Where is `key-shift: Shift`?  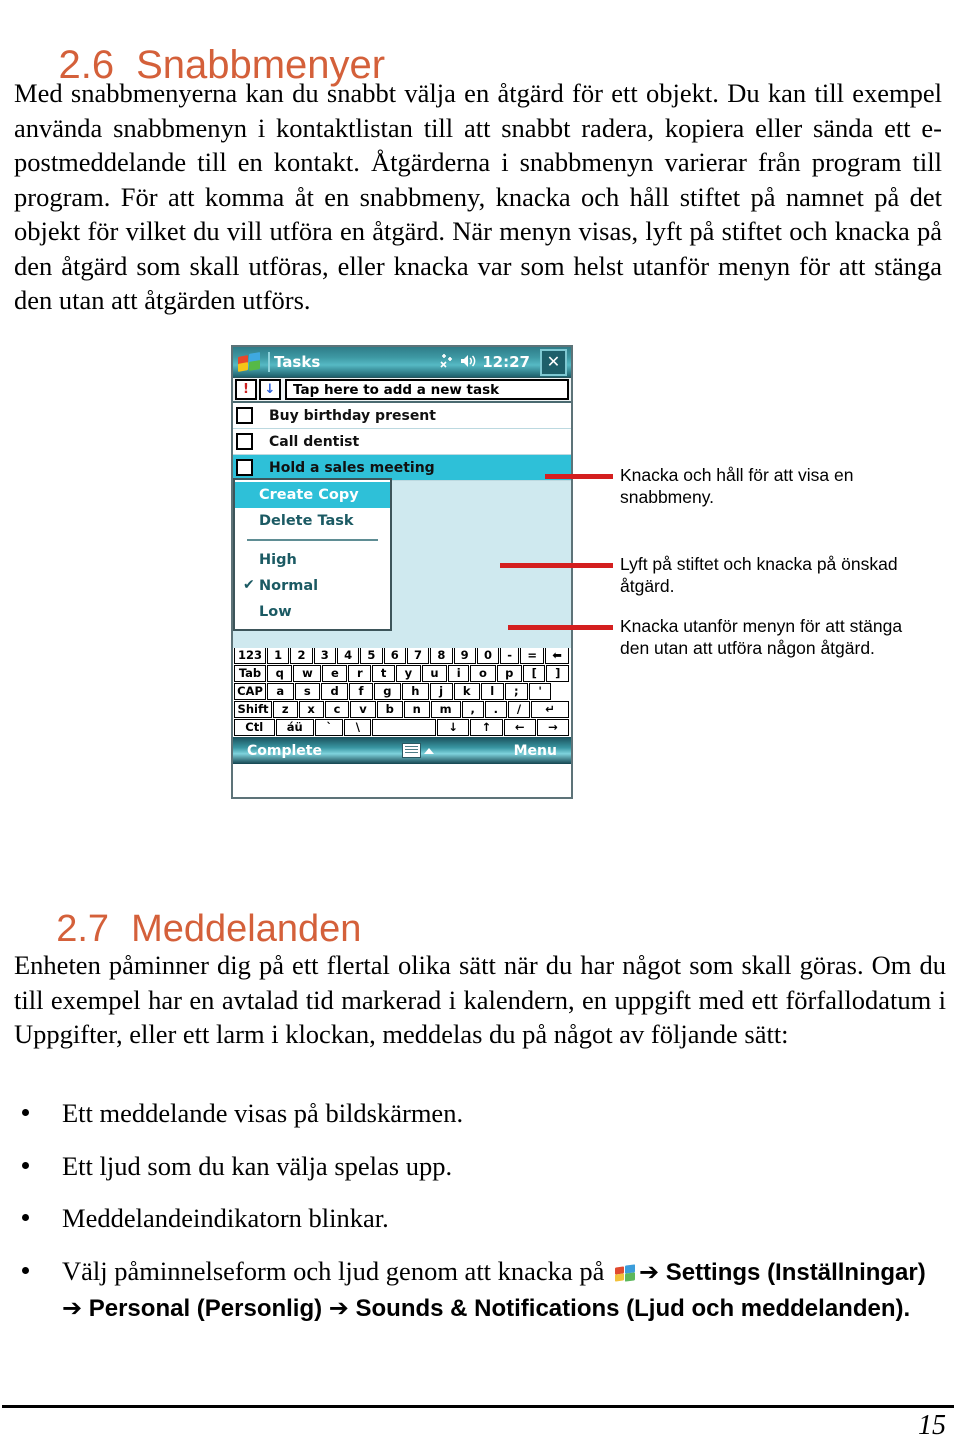
key-shift: Shift is located at coordinates (253, 709).